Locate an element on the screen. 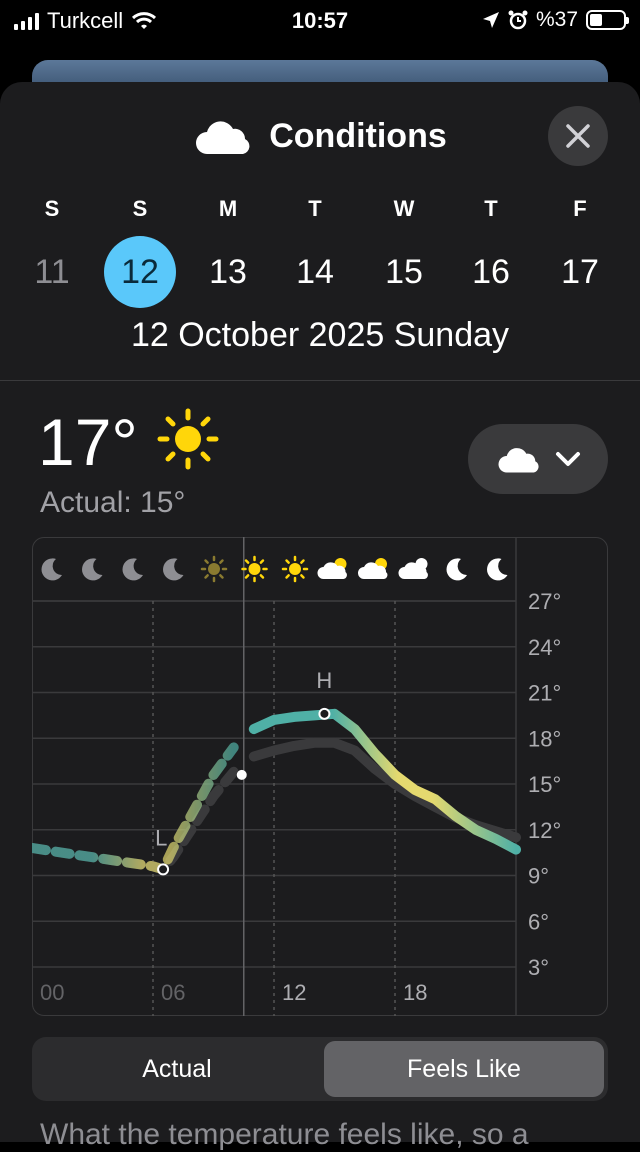 The image size is (640, 1152). day-11: 11 is located at coordinates (52, 272).